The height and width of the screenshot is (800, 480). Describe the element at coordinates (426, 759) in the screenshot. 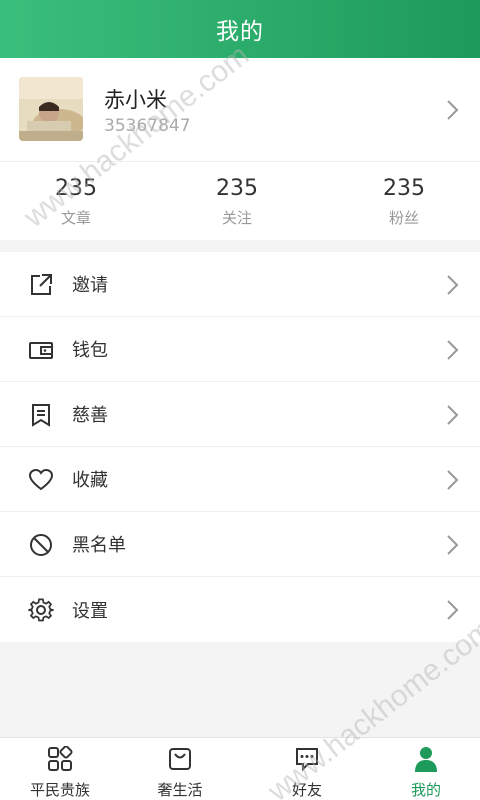

I see `person-icon` at that location.